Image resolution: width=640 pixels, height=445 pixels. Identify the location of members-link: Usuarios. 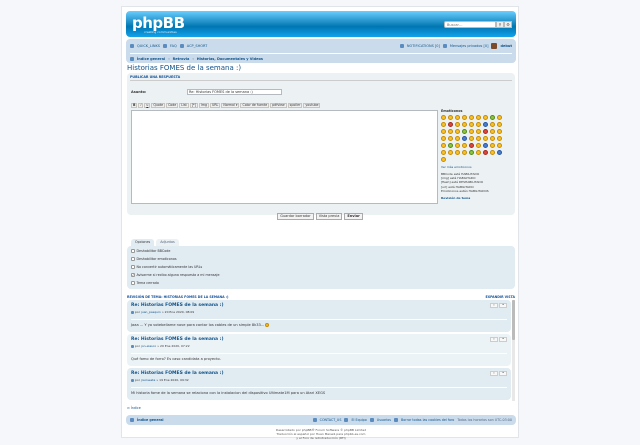
(384, 420).